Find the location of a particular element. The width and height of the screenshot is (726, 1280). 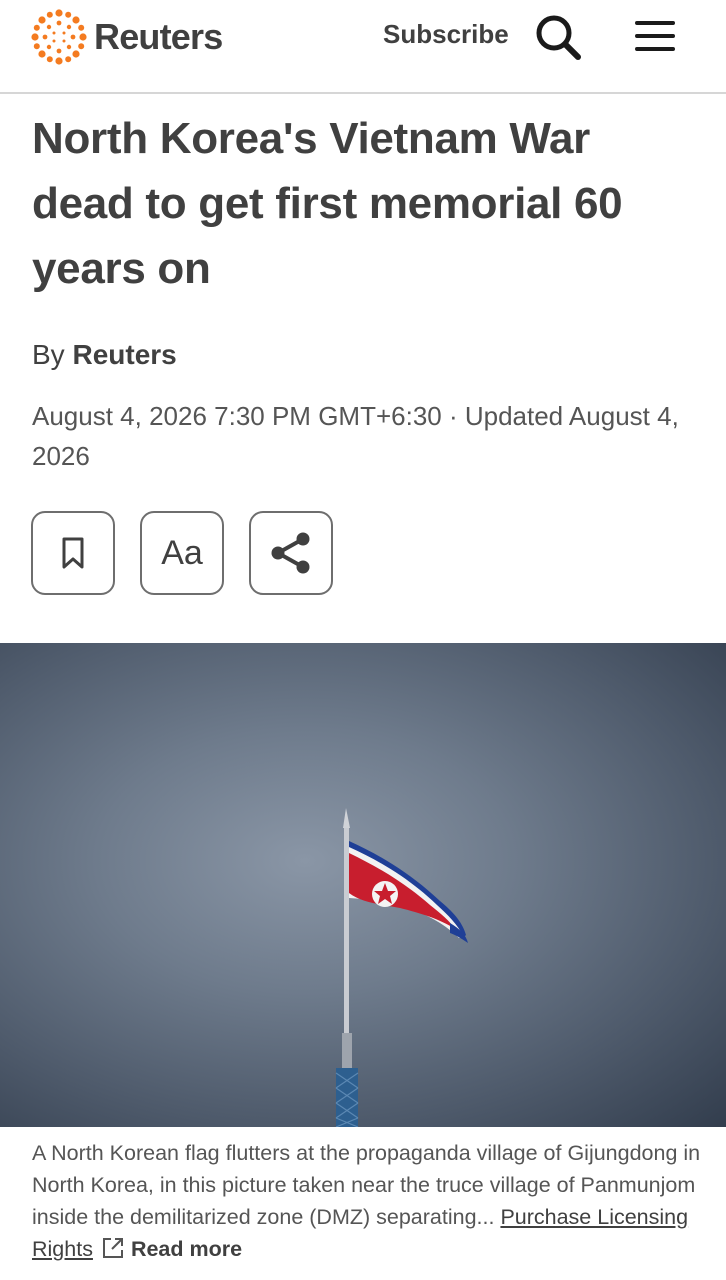

hamburger-menu-icon is located at coordinates (655, 36).